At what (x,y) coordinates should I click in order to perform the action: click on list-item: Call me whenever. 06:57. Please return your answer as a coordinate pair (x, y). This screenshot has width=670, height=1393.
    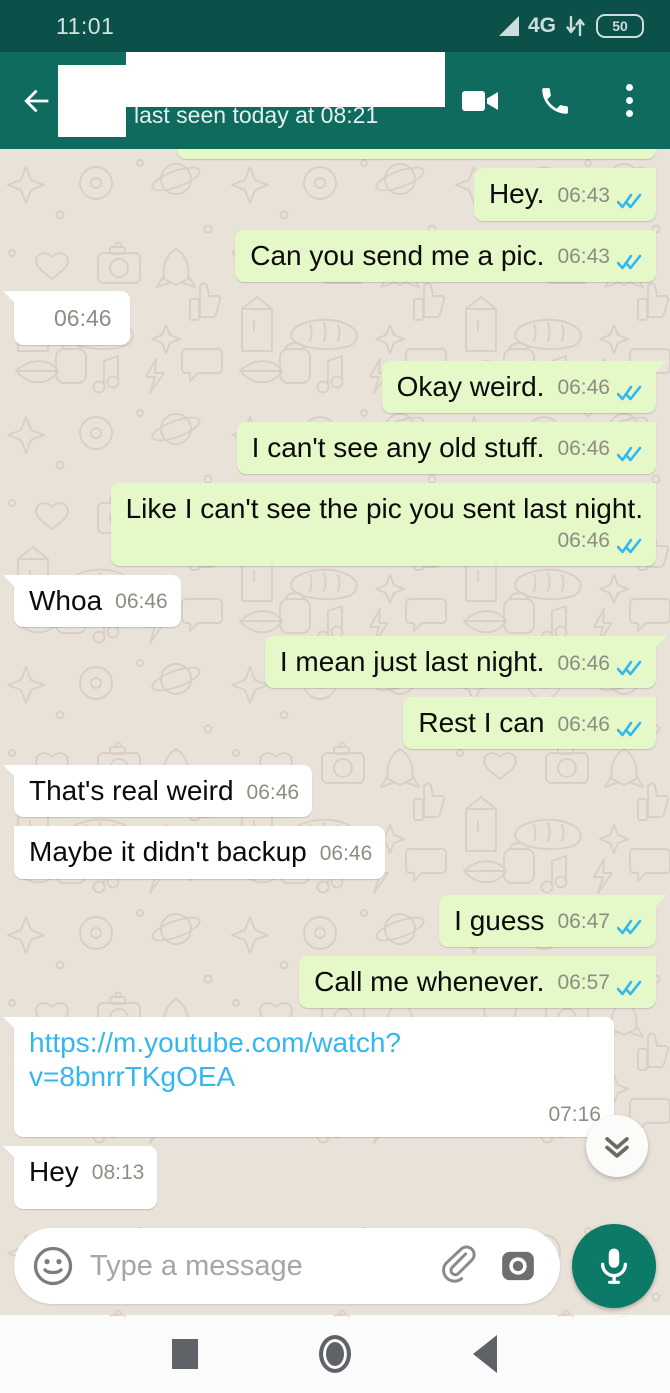
    Looking at the image, I should click on (477, 981).